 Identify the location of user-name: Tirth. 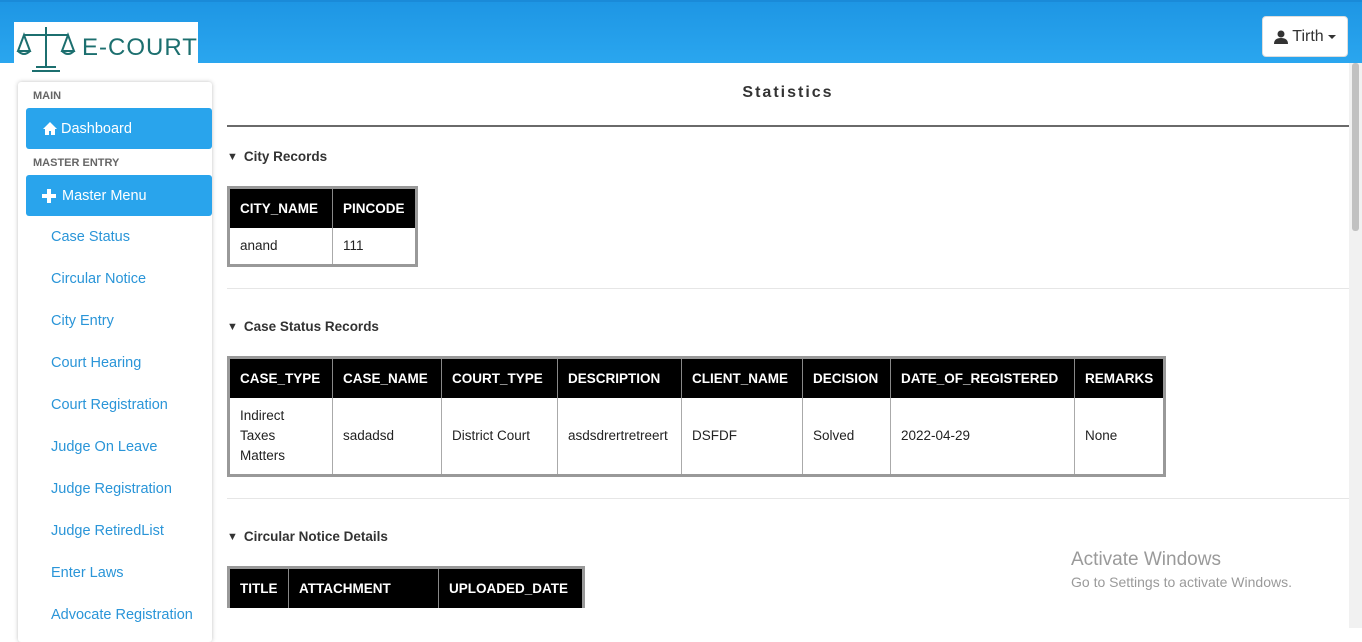
(1308, 36).